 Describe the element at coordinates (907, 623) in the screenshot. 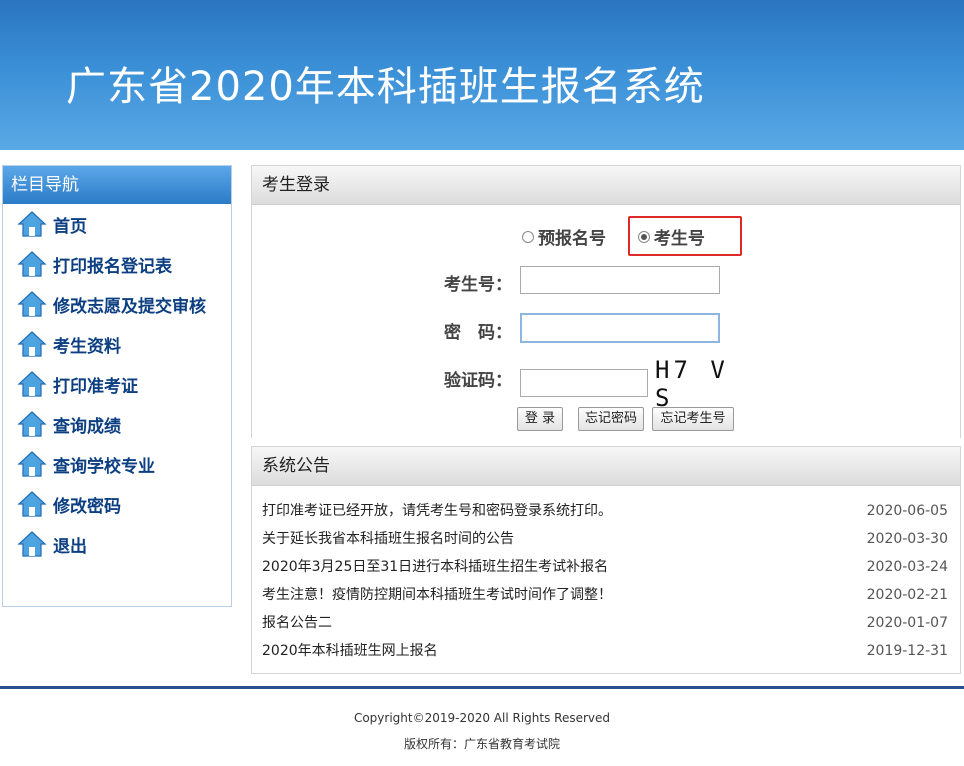

I see `notice-date: 2020-01-07` at that location.